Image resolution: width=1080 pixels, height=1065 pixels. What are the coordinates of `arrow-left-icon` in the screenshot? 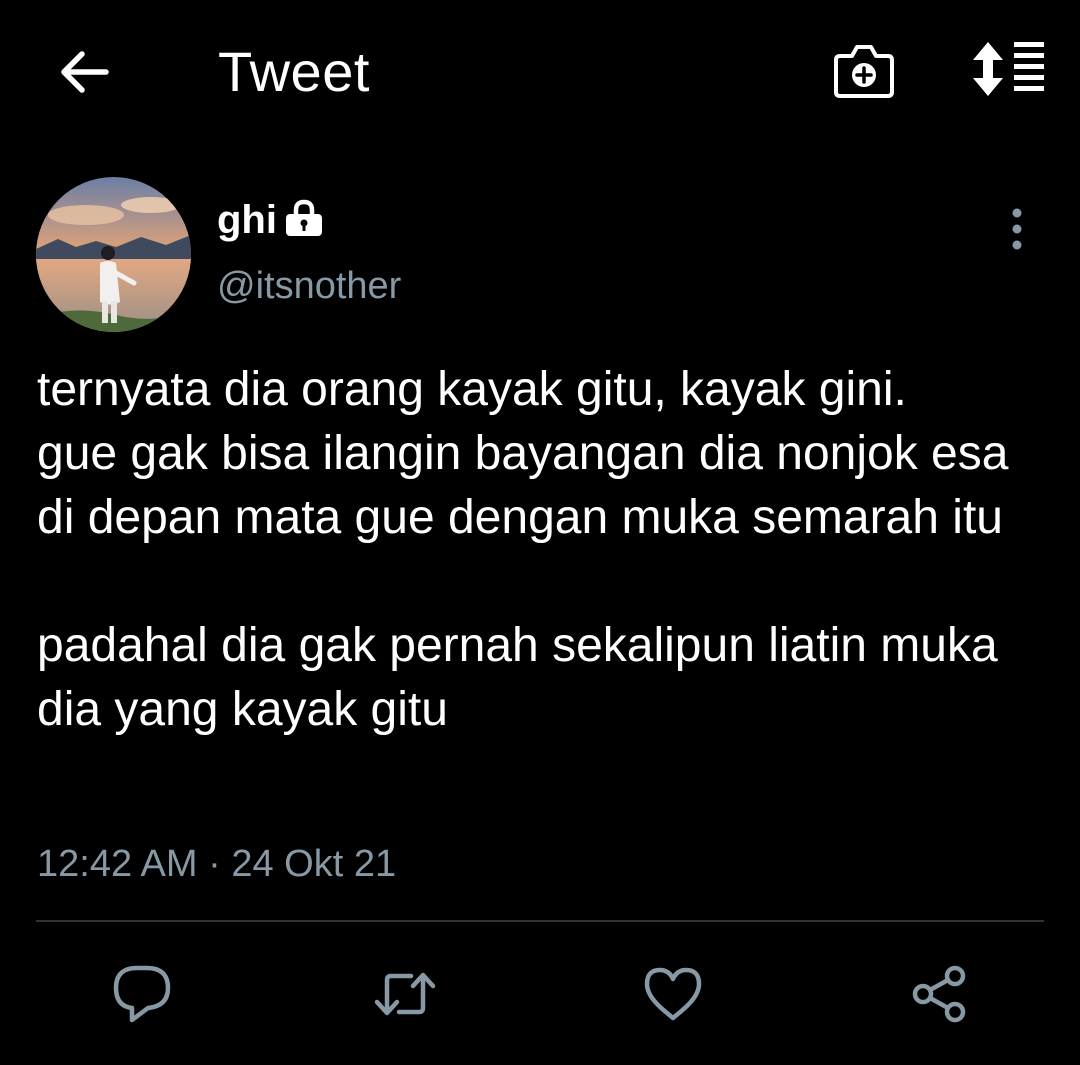 It's located at (85, 72).